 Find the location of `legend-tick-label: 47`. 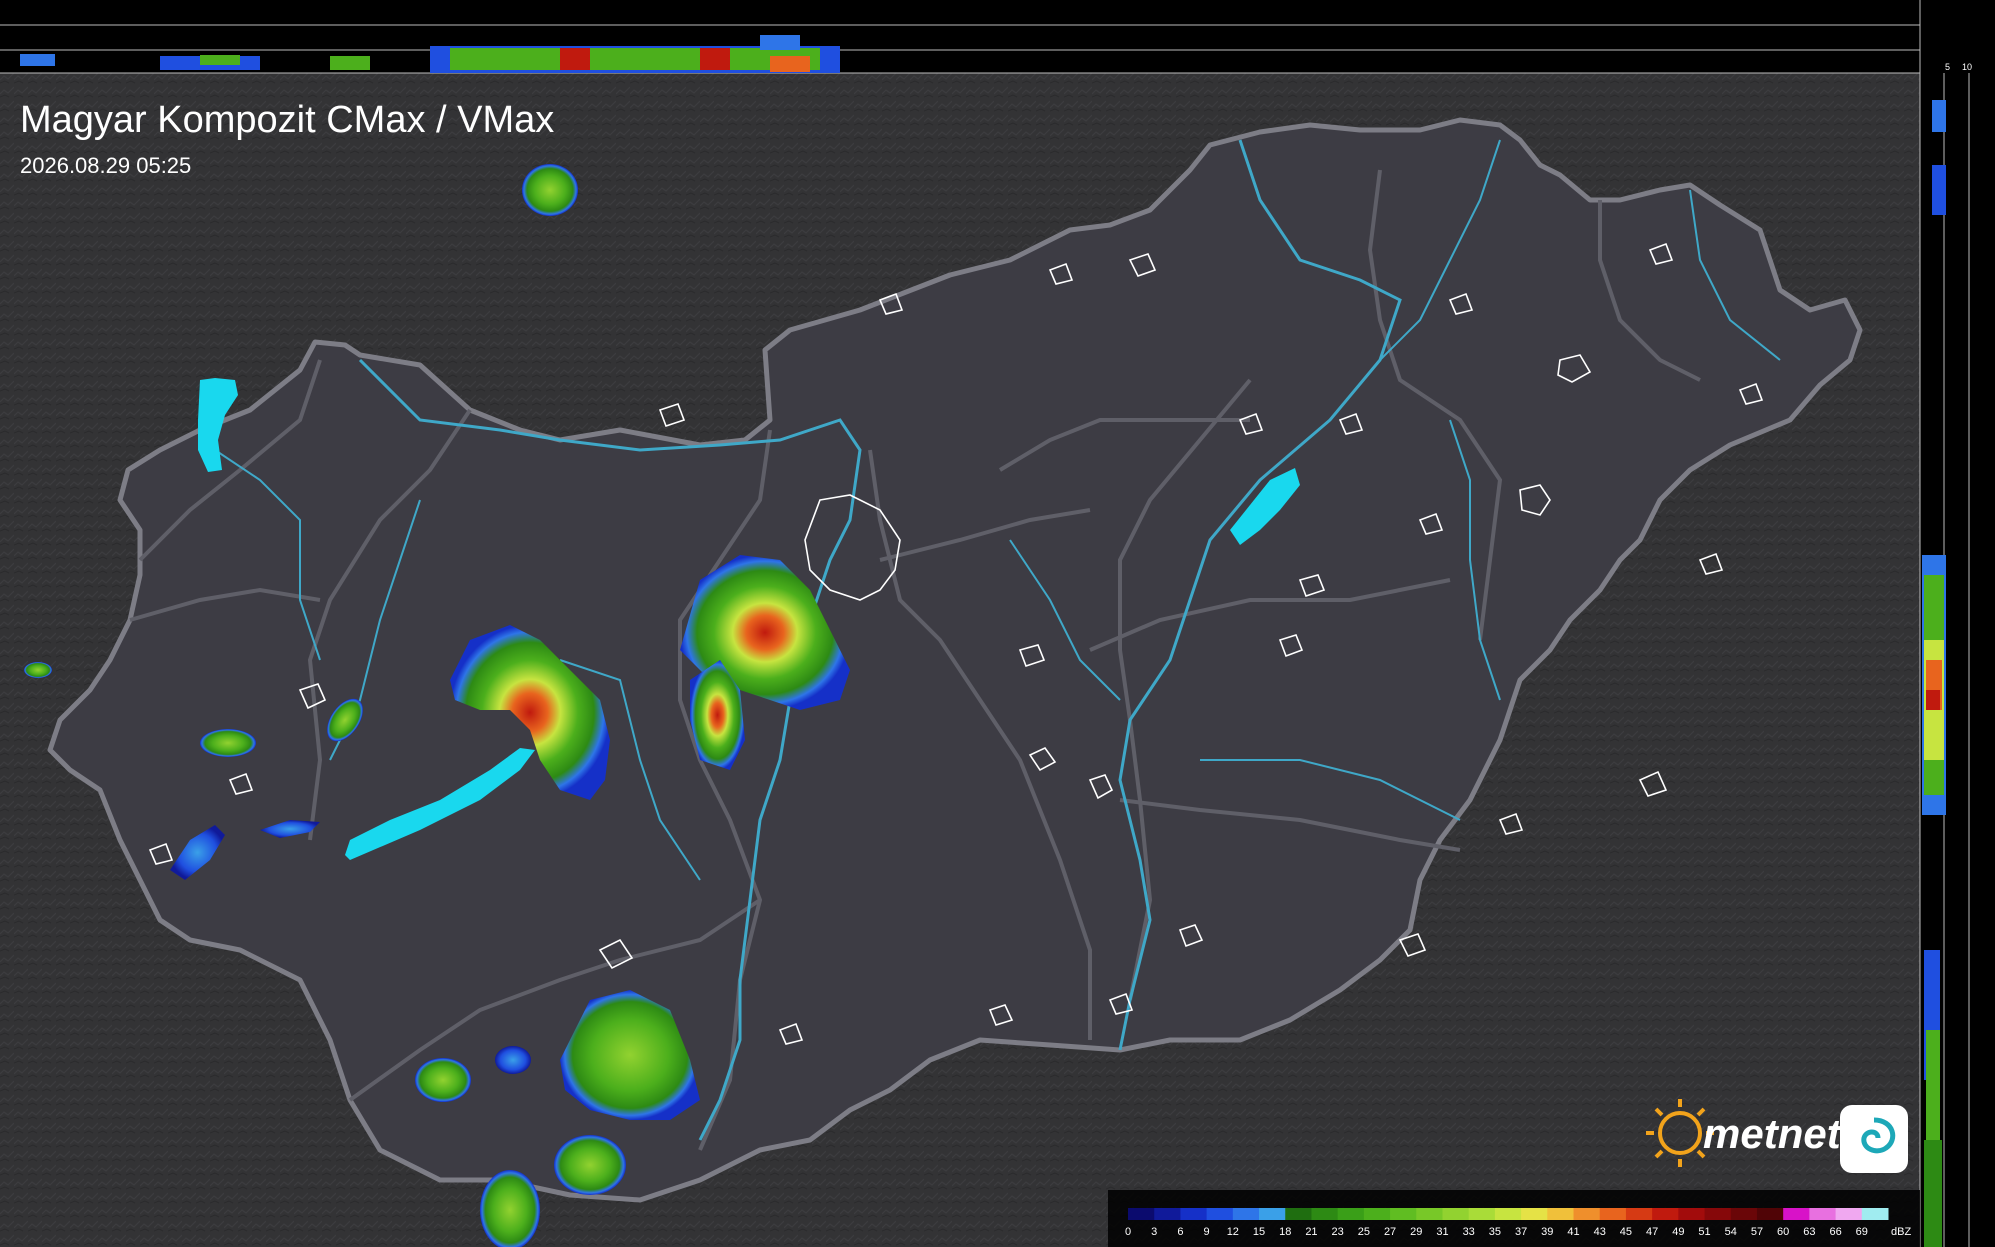

legend-tick-label: 47 is located at coordinates (1652, 1232).